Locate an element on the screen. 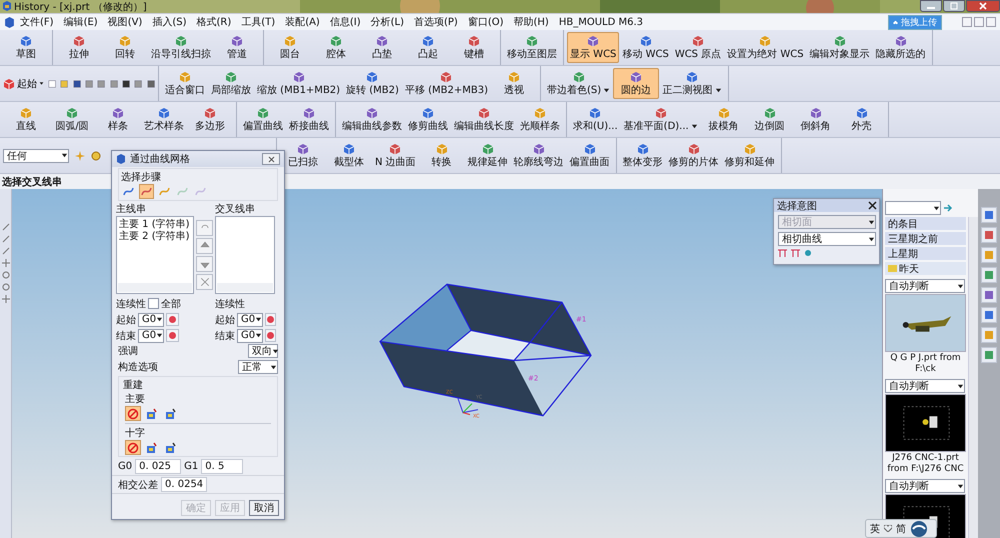  menu-item: 分析(L) is located at coordinates (387, 22).